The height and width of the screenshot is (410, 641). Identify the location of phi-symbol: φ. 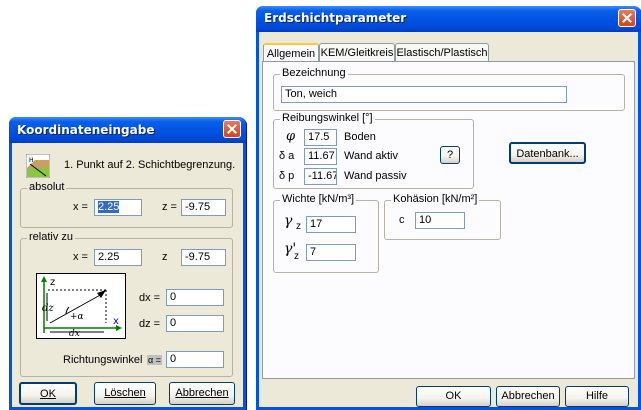
(291, 136).